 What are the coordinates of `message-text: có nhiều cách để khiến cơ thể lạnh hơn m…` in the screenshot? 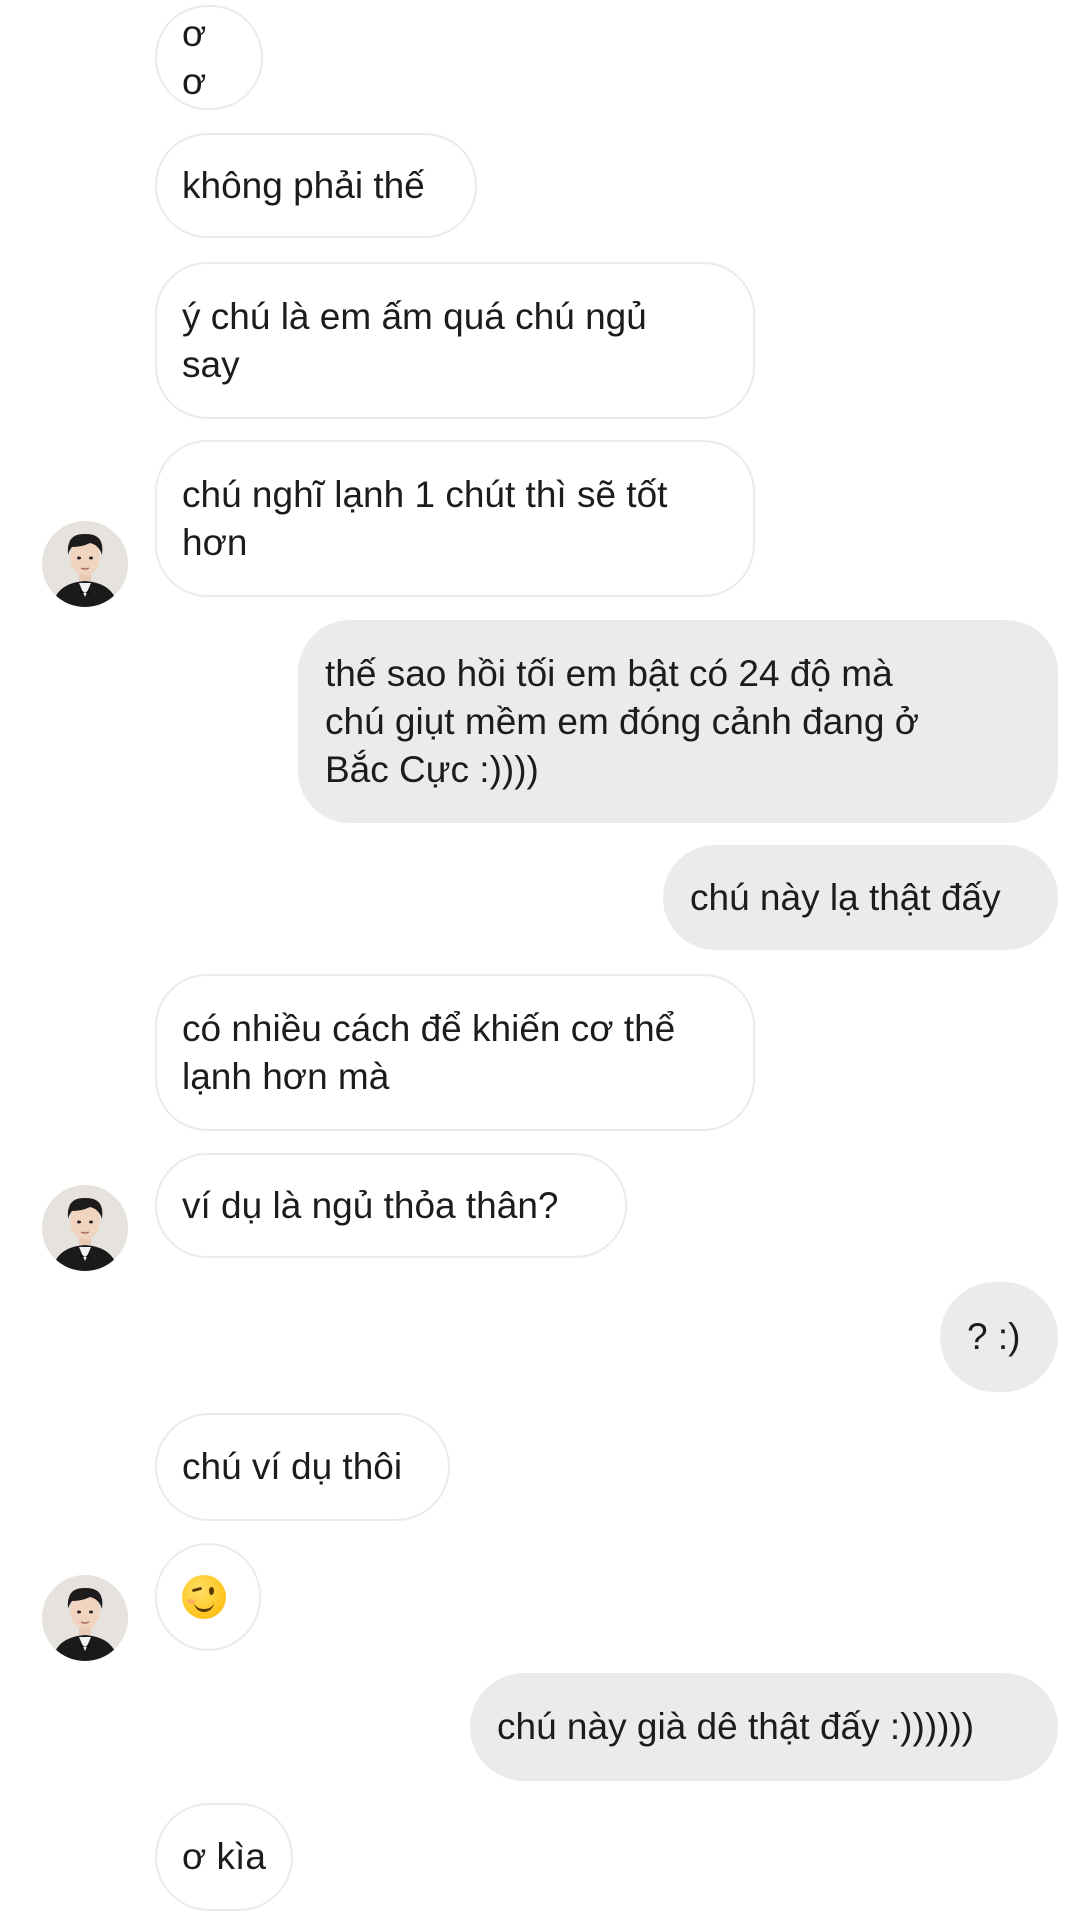 It's located at (429, 1052).